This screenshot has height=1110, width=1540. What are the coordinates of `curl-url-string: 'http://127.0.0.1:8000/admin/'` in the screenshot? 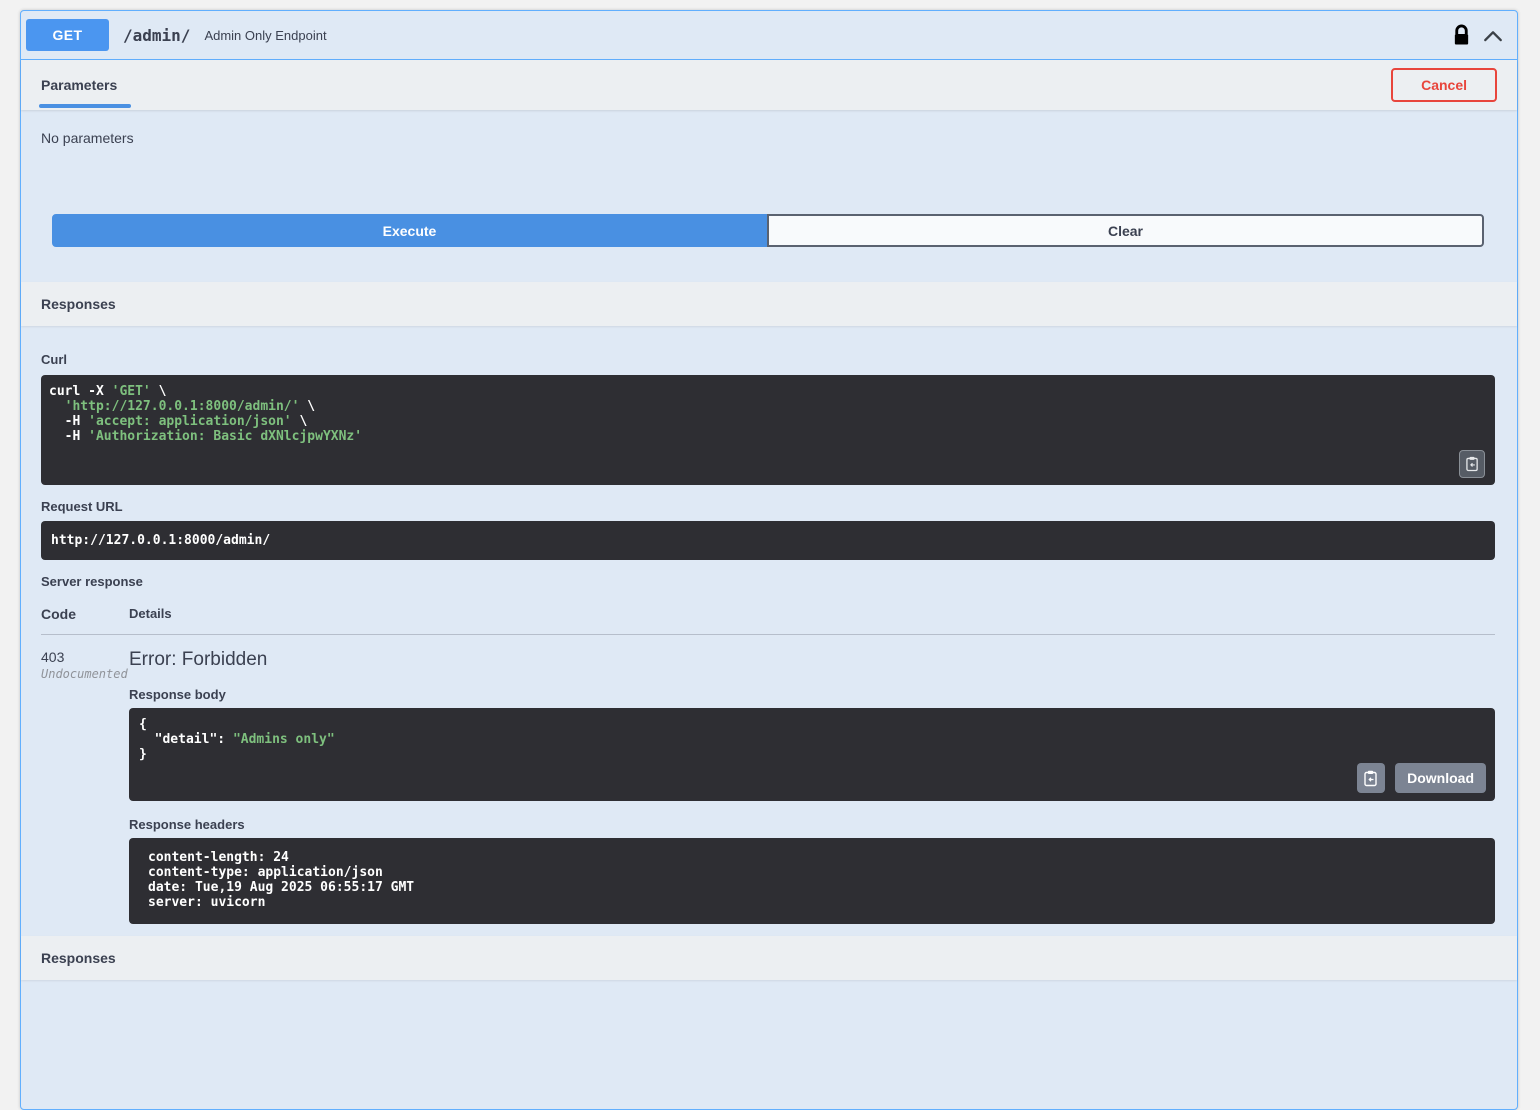 It's located at (182, 406).